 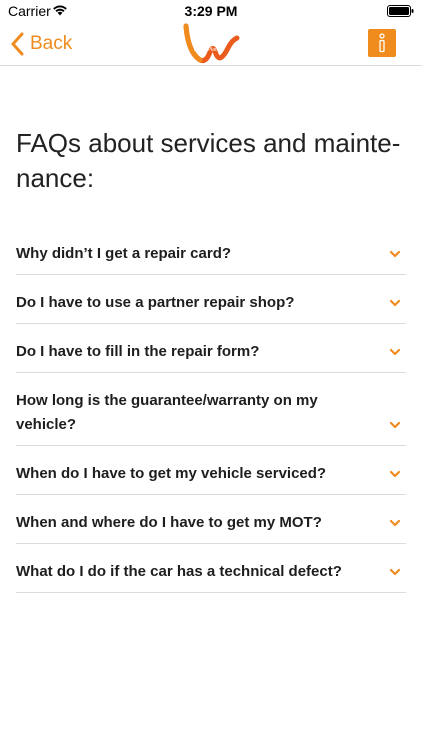 I want to click on faq-item-repair-card: Why didn’t I get a repair card?, so click(x=211, y=250).